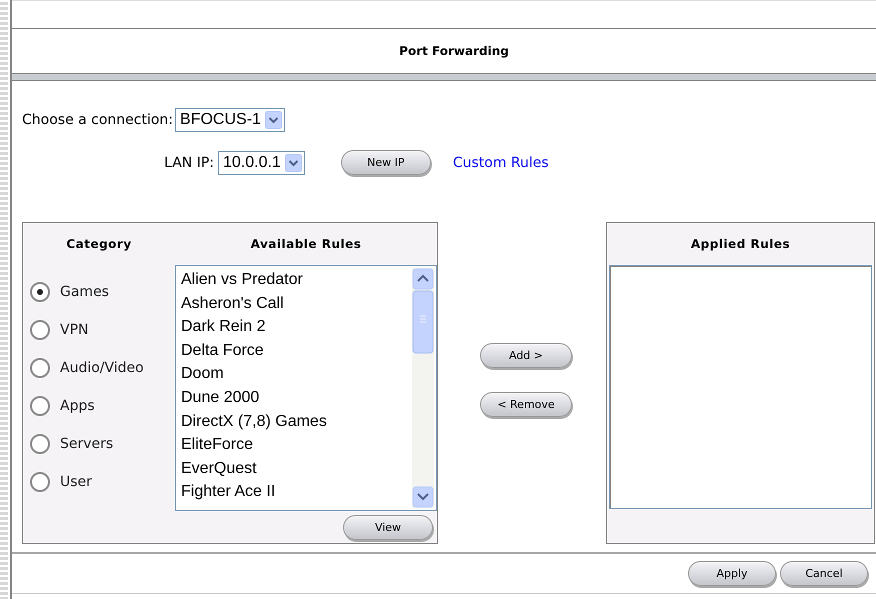 The height and width of the screenshot is (599, 876). Describe the element at coordinates (74, 330) in the screenshot. I see `category-label: VPN` at that location.